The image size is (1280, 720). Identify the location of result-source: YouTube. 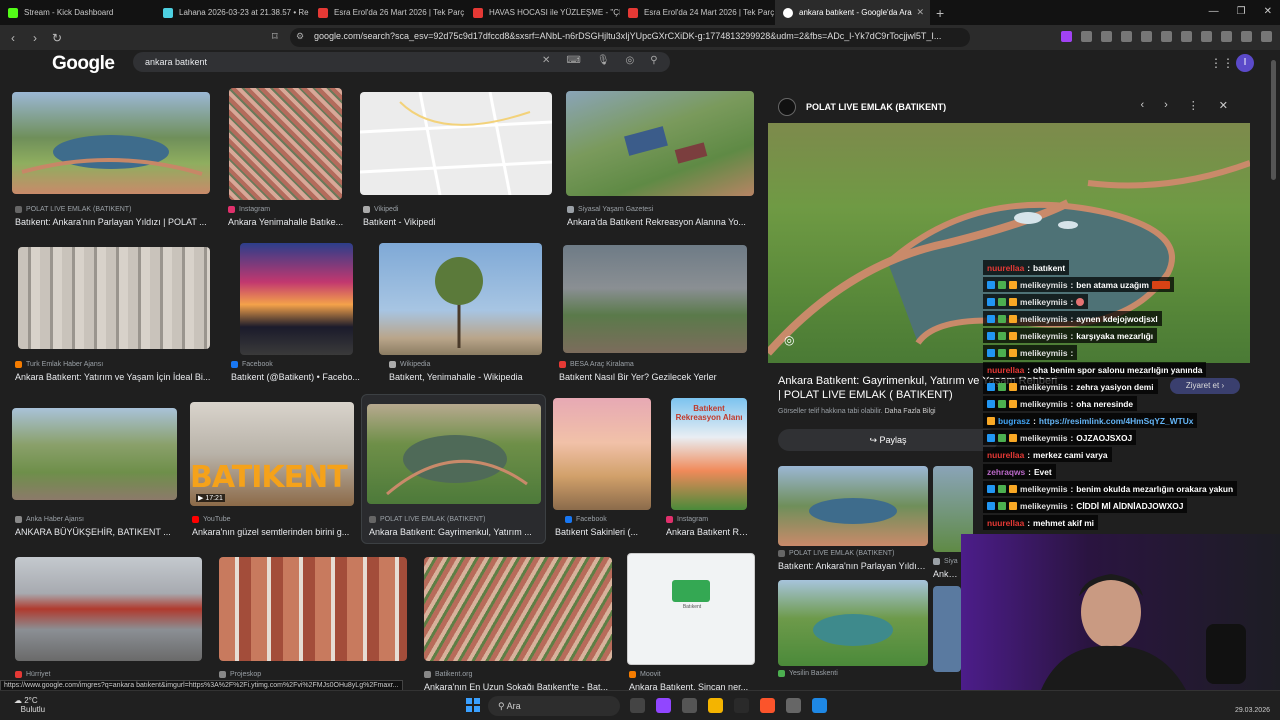
(211, 519).